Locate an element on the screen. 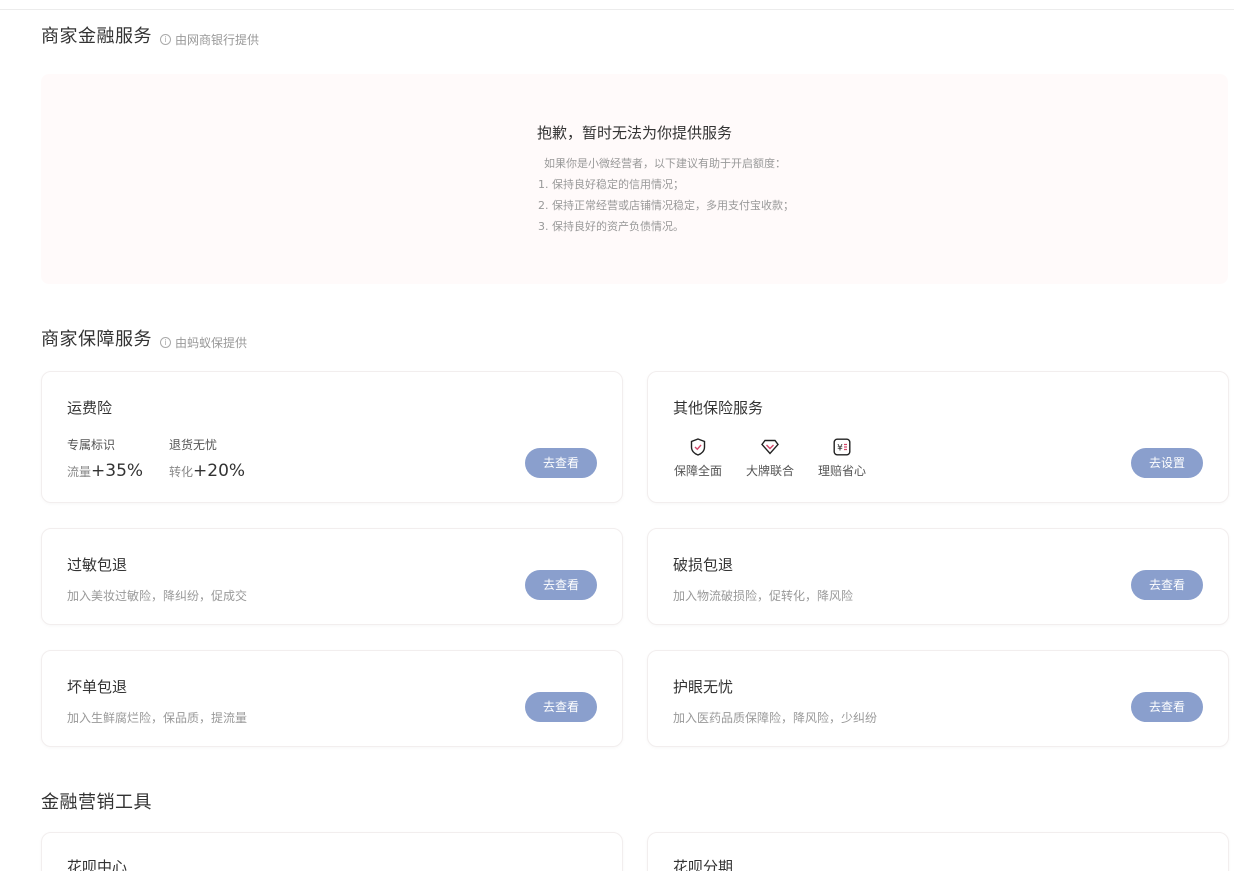 The image size is (1234, 871). card-description: 加入生鲜腐烂险，保品质，提流量 is located at coordinates (157, 718).